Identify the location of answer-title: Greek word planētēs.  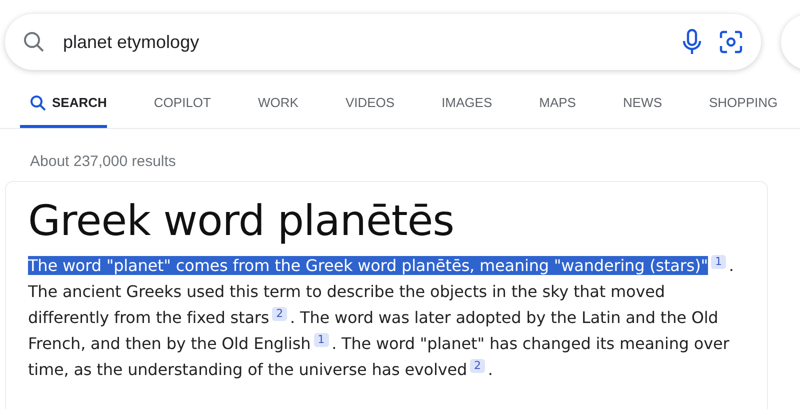
(242, 220).